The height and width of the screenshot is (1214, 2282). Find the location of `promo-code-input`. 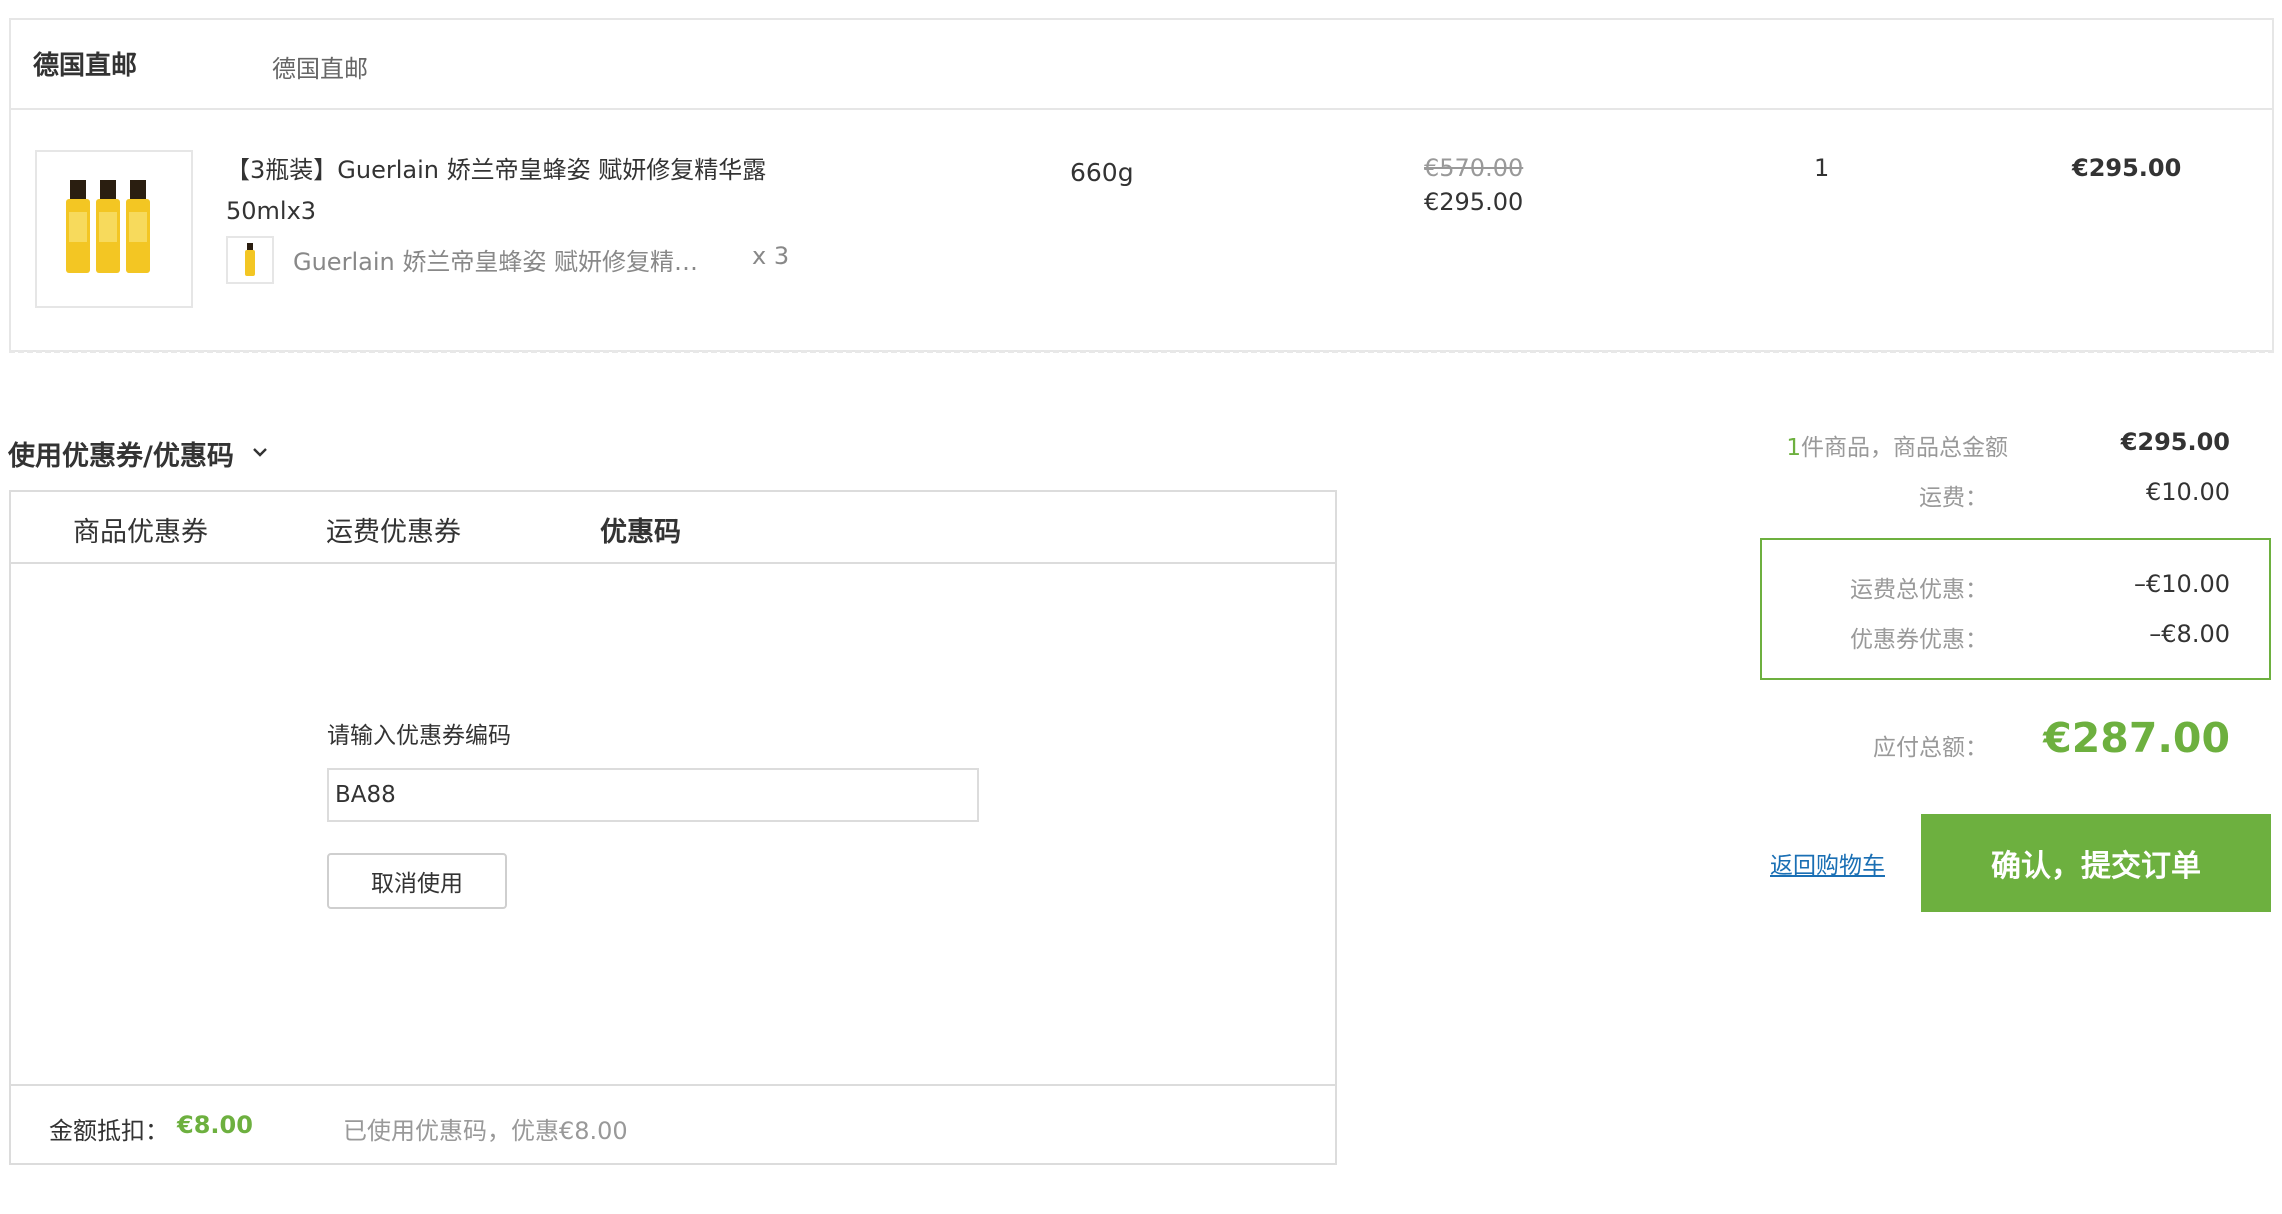

promo-code-input is located at coordinates (653, 795).